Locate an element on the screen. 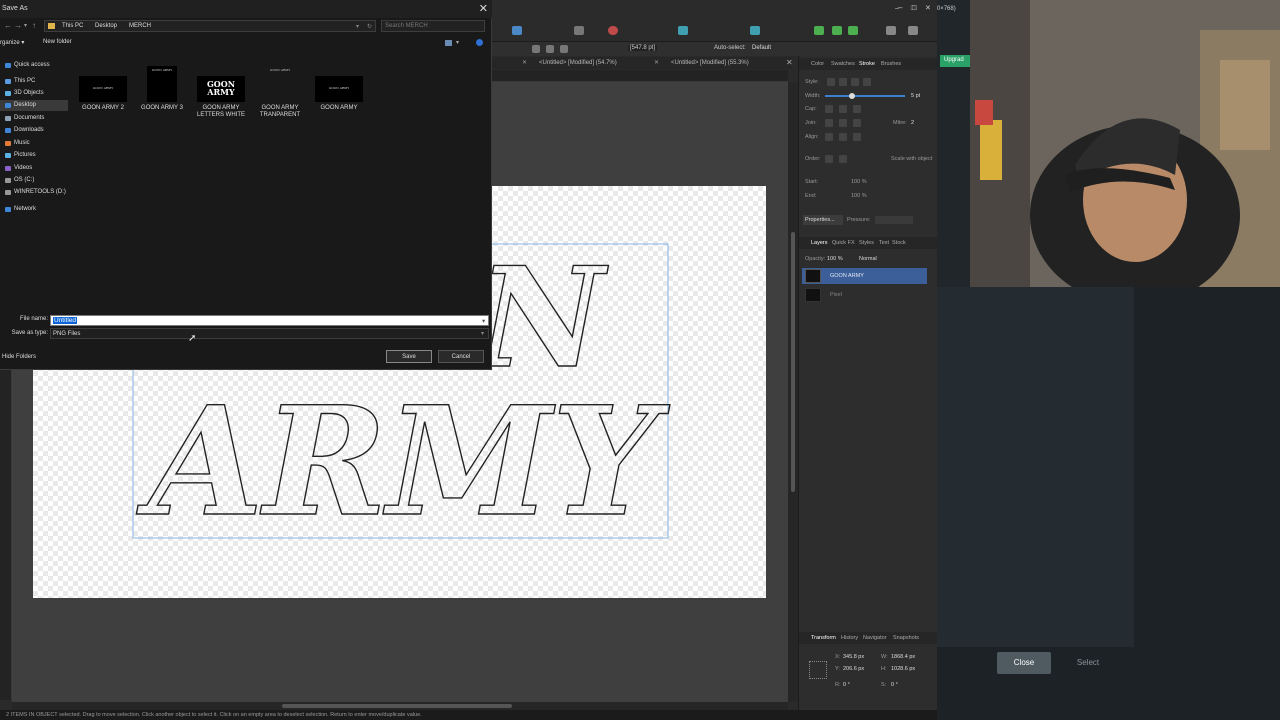 The height and width of the screenshot is (720, 1280). vertical-scrollbar is located at coordinates (793, 392).